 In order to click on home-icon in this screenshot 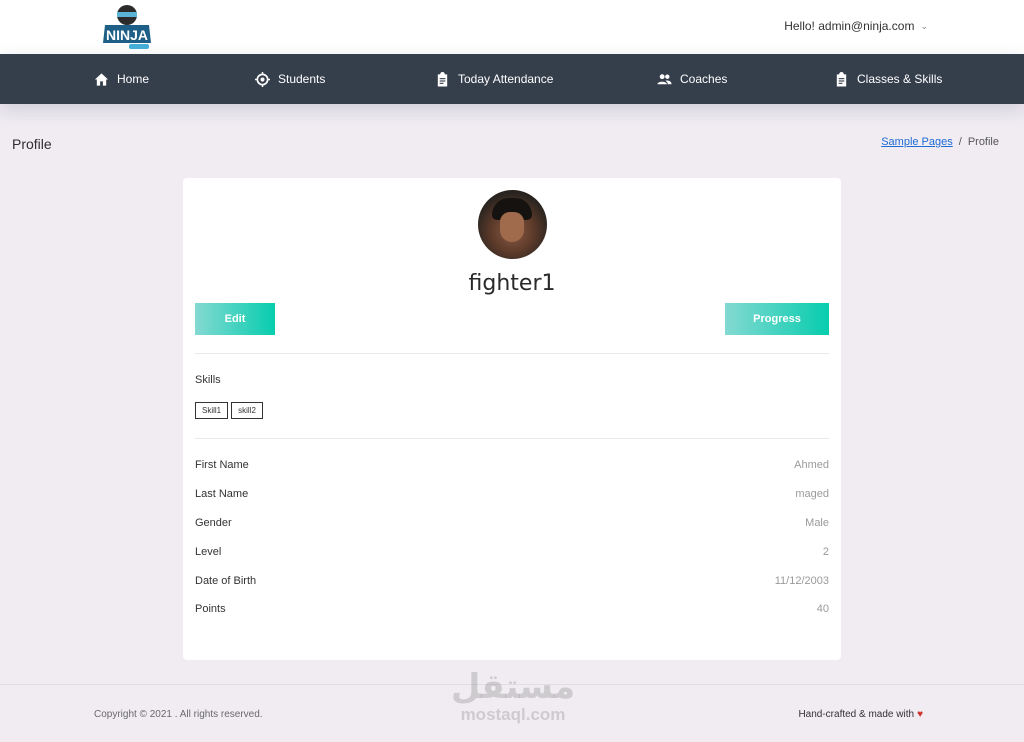, I will do `click(101, 79)`.